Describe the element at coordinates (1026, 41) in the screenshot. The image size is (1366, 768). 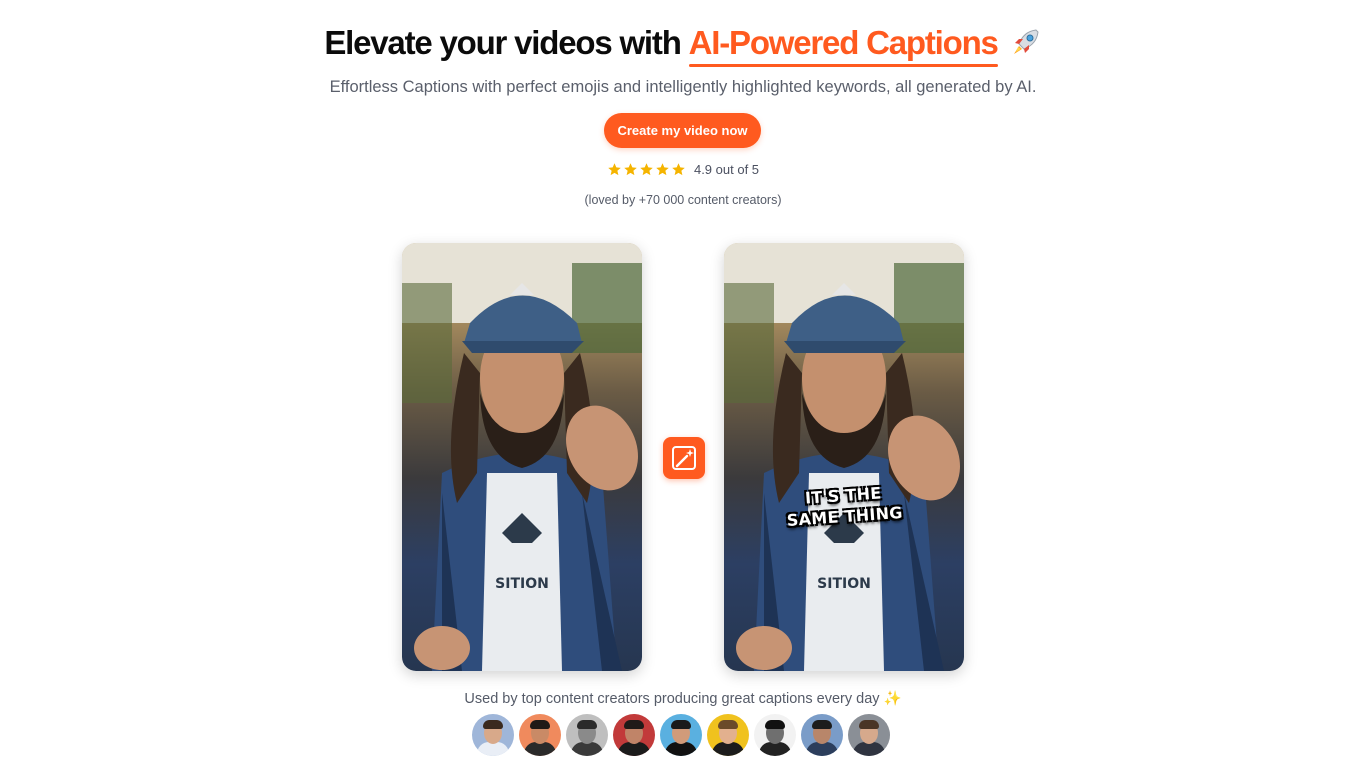
I see `rocket-icon` at that location.